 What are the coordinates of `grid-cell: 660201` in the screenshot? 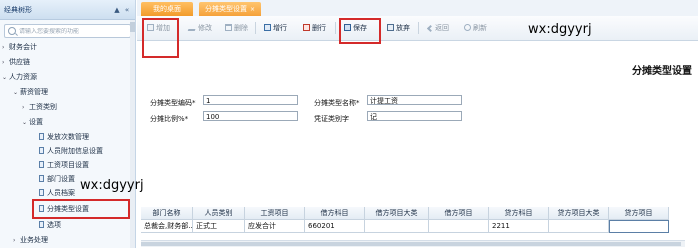 It's located at (335, 226).